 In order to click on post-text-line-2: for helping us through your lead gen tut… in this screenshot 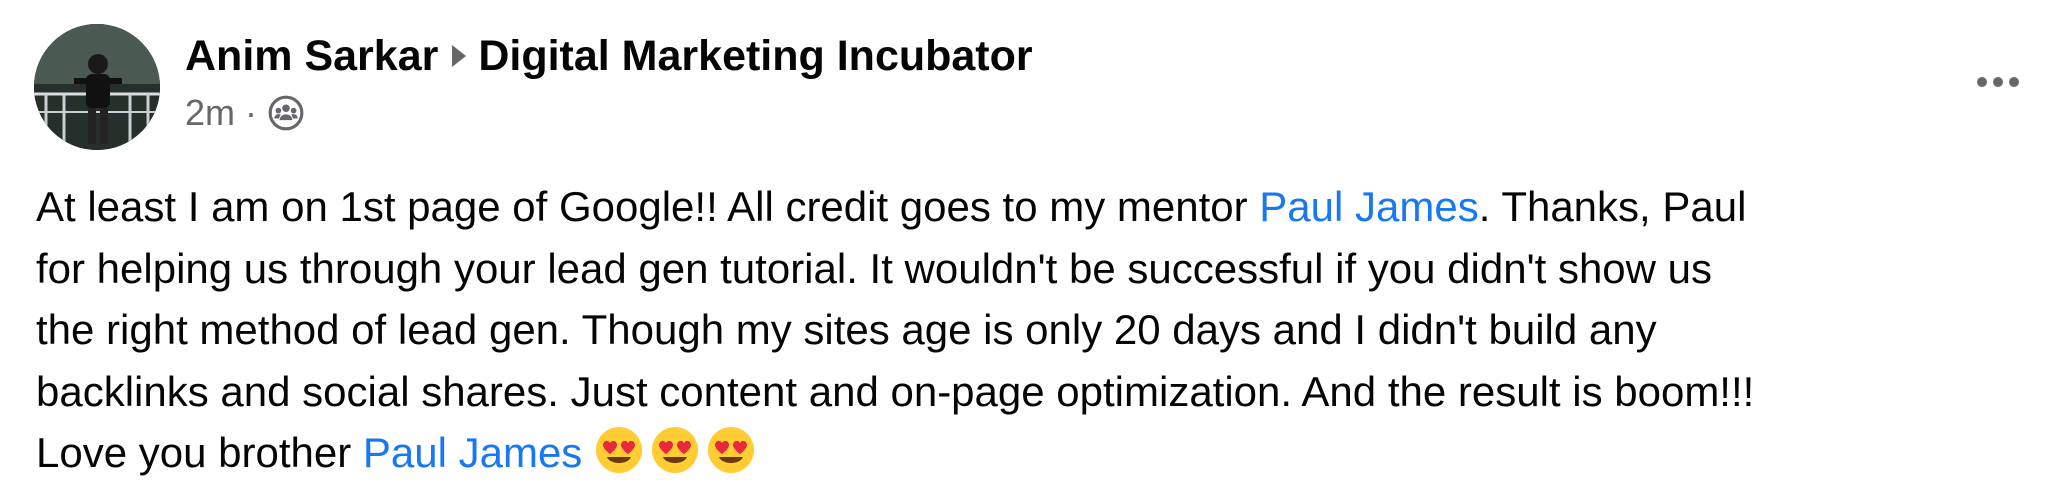, I will do `click(874, 268)`.